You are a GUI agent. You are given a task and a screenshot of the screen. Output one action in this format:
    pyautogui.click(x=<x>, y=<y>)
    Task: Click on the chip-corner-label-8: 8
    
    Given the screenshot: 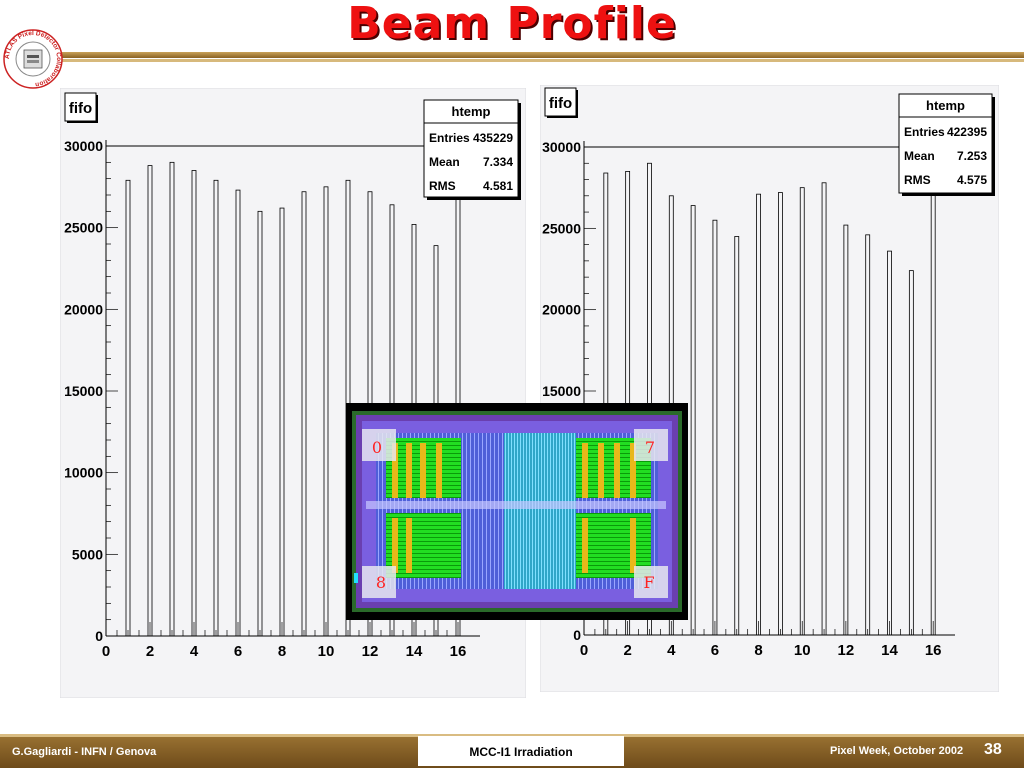 What is the action you would take?
    pyautogui.click(x=381, y=582)
    